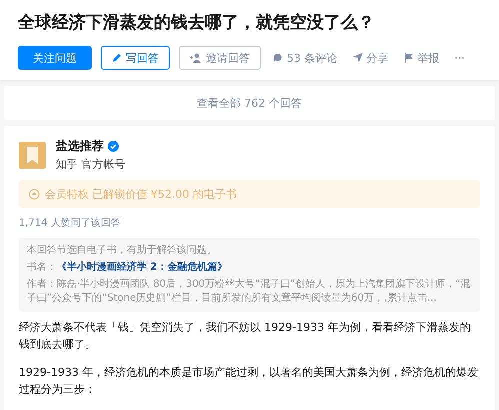 The height and width of the screenshot is (410, 499). Describe the element at coordinates (42, 267) in the screenshot. I see `book-label: 书名：` at that location.